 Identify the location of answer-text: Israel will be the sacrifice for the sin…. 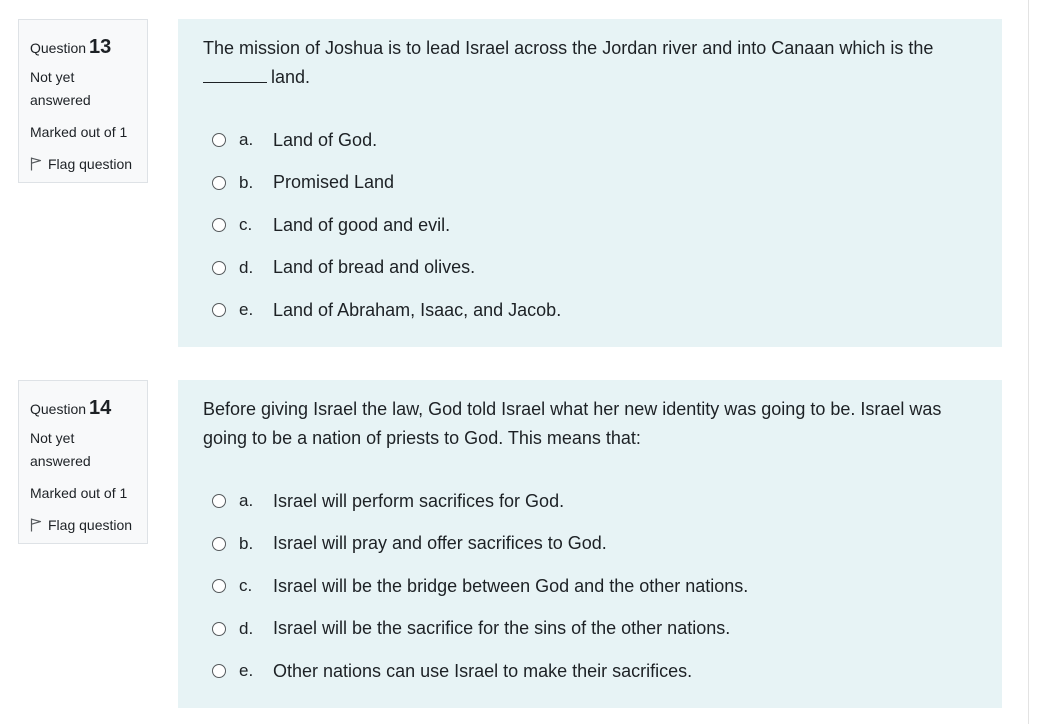
(502, 628).